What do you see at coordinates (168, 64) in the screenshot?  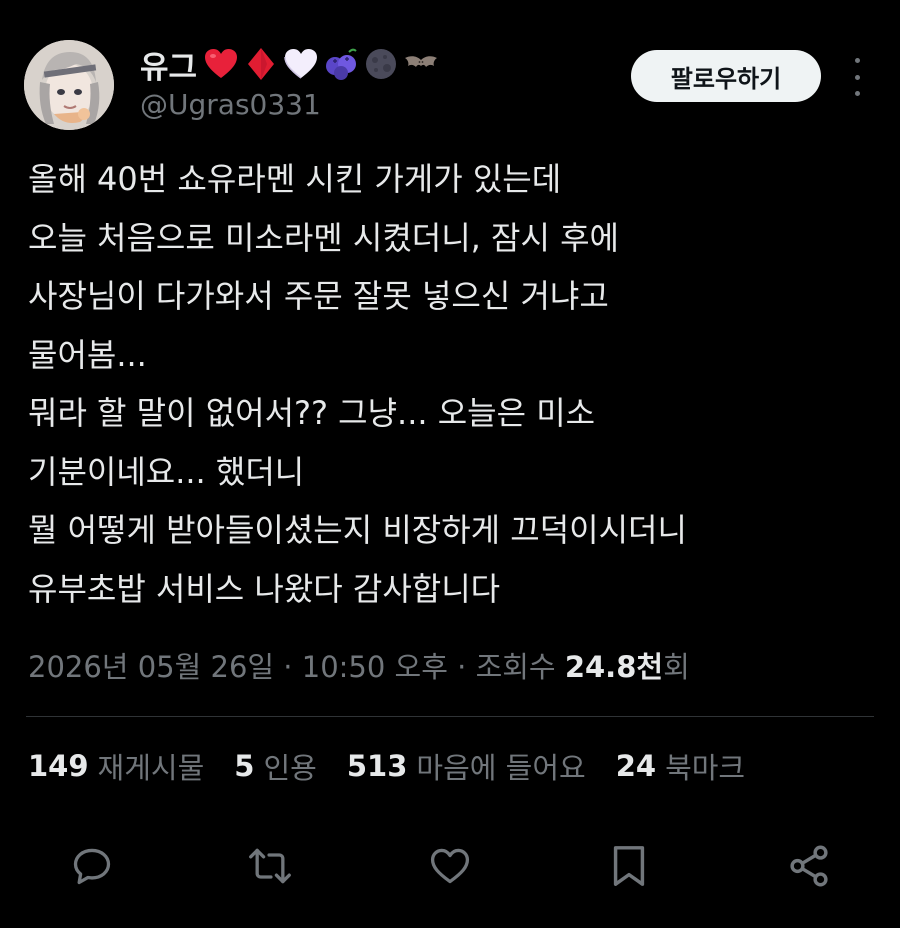 I see `display-name: 유그` at bounding box center [168, 64].